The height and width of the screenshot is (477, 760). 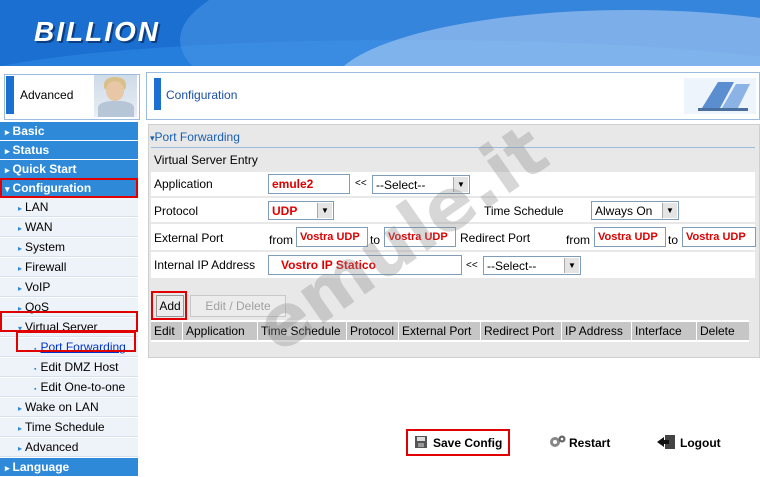 I want to click on highlight-add, so click(x=169, y=305).